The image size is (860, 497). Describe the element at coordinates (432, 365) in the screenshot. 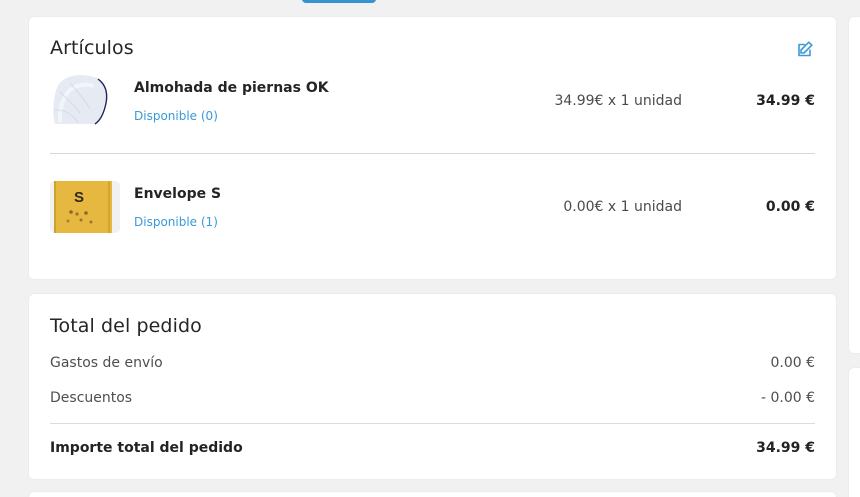

I see `shipping-row: Gastos de envío 0.00 €` at that location.